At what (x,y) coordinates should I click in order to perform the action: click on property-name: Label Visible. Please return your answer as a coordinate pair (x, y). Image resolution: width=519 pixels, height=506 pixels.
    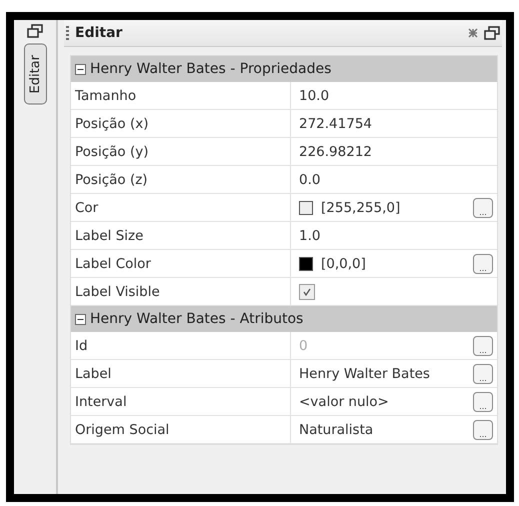
    Looking at the image, I should click on (181, 291).